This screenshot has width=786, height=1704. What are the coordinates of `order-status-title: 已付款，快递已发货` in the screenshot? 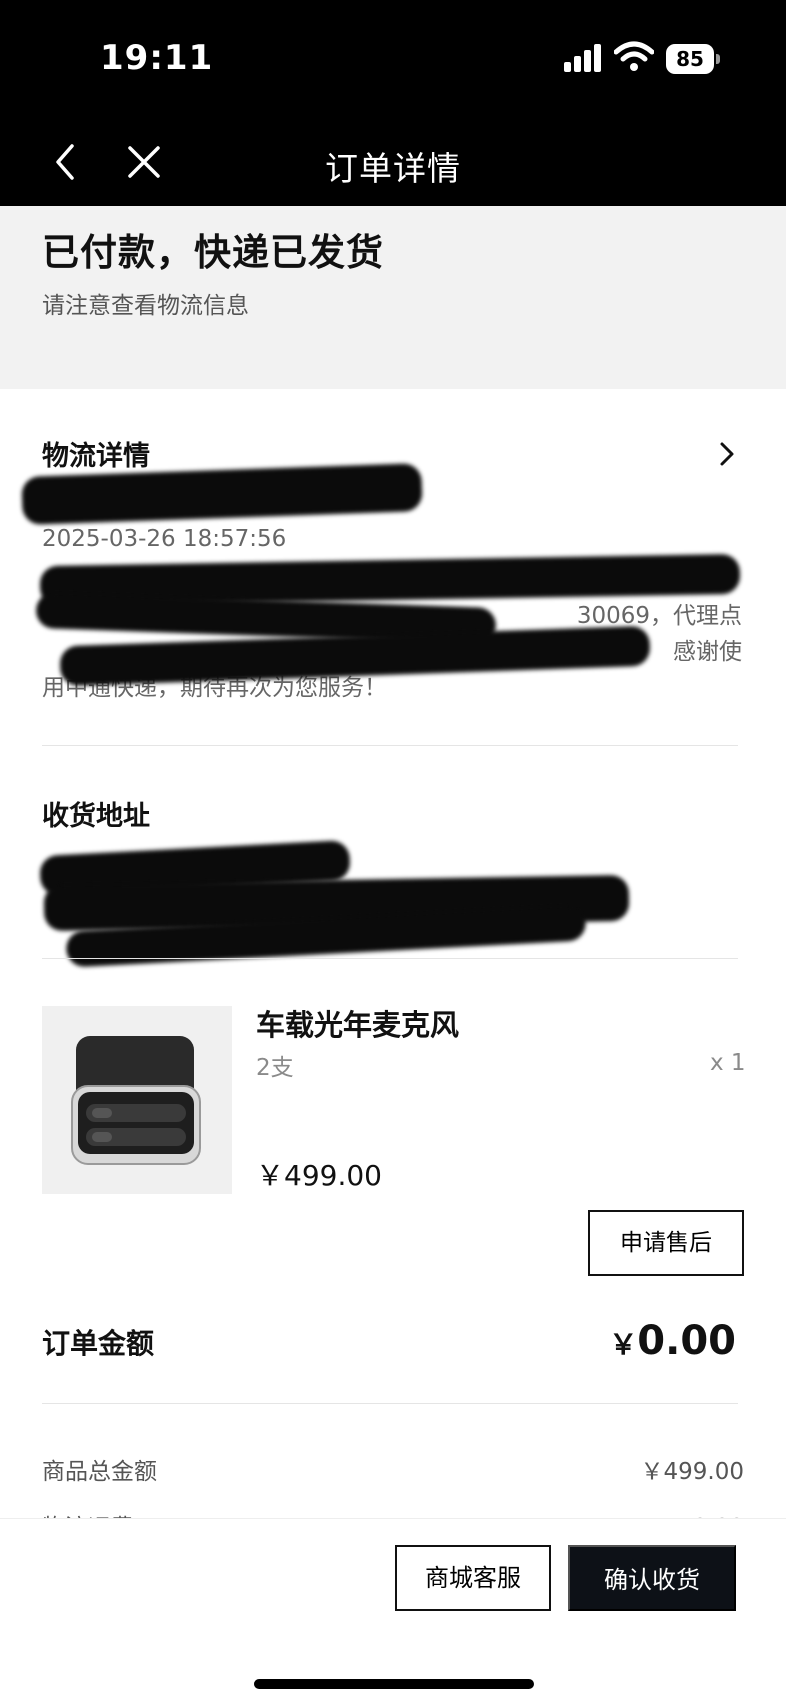 It's located at (213, 252).